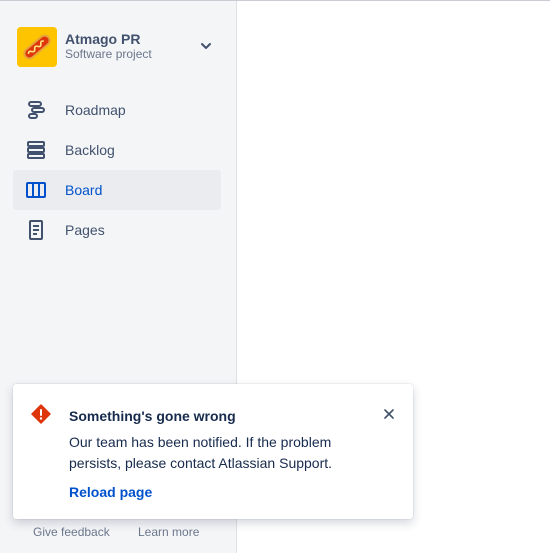 The width and height of the screenshot is (550, 553). I want to click on close-icon, so click(389, 414).